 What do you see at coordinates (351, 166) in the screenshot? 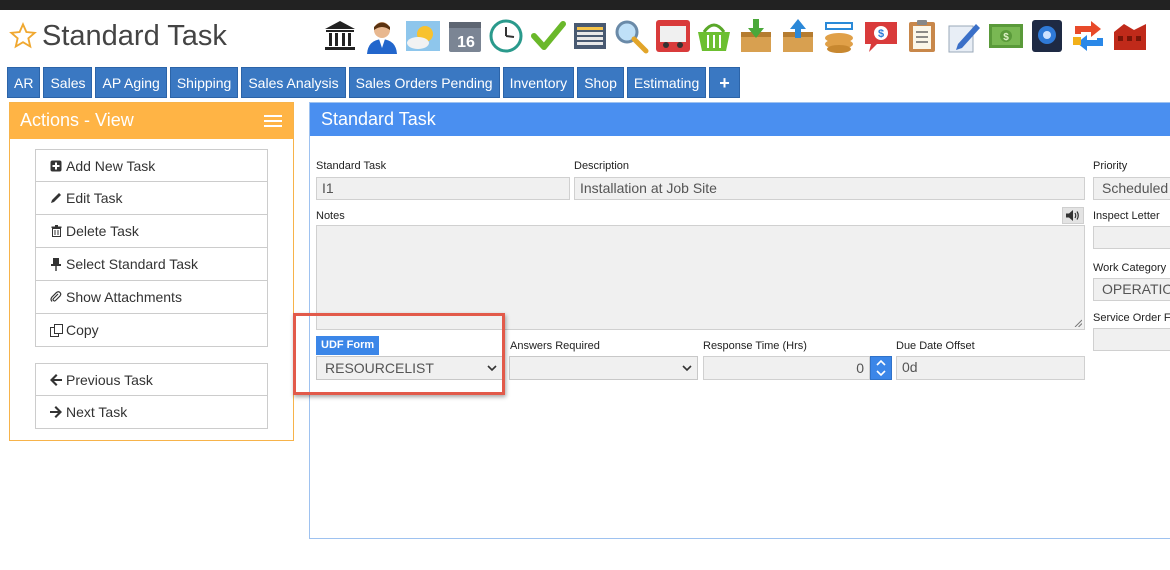
I see `standard-task-label: Standard Task` at bounding box center [351, 166].